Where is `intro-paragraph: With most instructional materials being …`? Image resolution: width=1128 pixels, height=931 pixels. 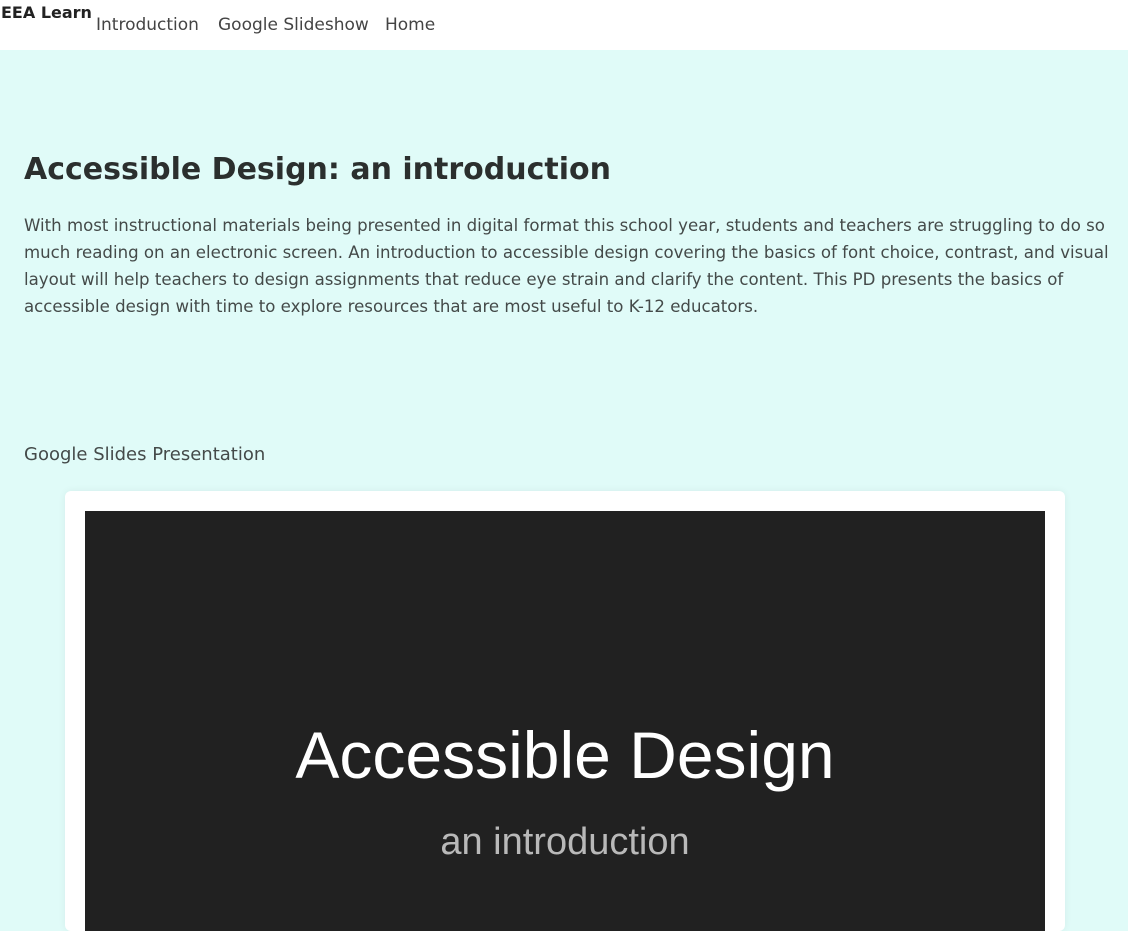 intro-paragraph: With most instructional materials being … is located at coordinates (566, 266).